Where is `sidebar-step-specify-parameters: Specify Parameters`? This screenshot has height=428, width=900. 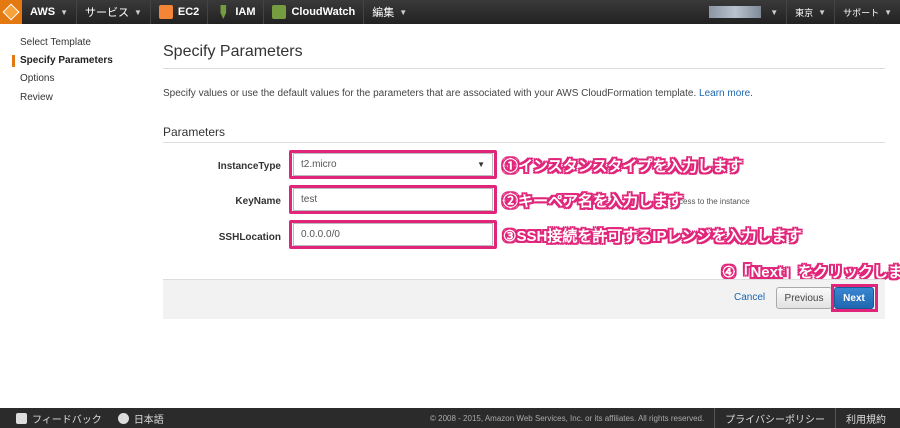
sidebar-step-specify-parameters: Specify Parameters is located at coordinates (66, 60).